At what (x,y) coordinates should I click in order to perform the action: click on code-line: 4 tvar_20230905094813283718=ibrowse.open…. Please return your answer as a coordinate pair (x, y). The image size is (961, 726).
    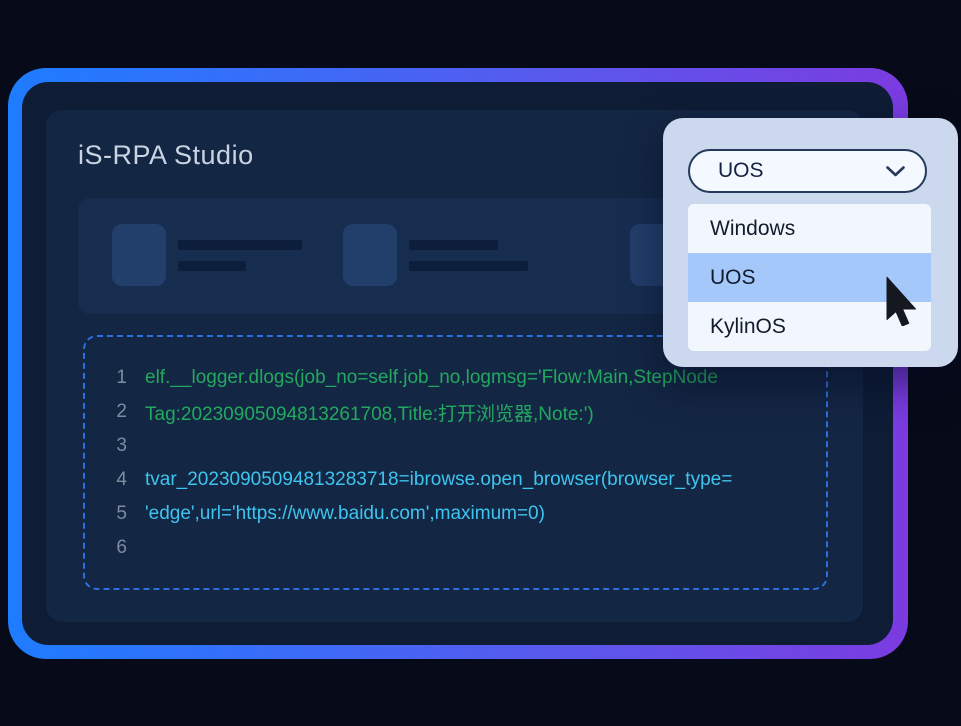
    Looking at the image, I should click on (455, 480).